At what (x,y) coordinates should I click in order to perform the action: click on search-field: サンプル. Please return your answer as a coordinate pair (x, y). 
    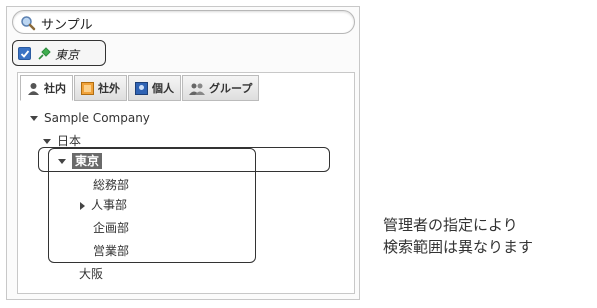
    Looking at the image, I should click on (183, 22).